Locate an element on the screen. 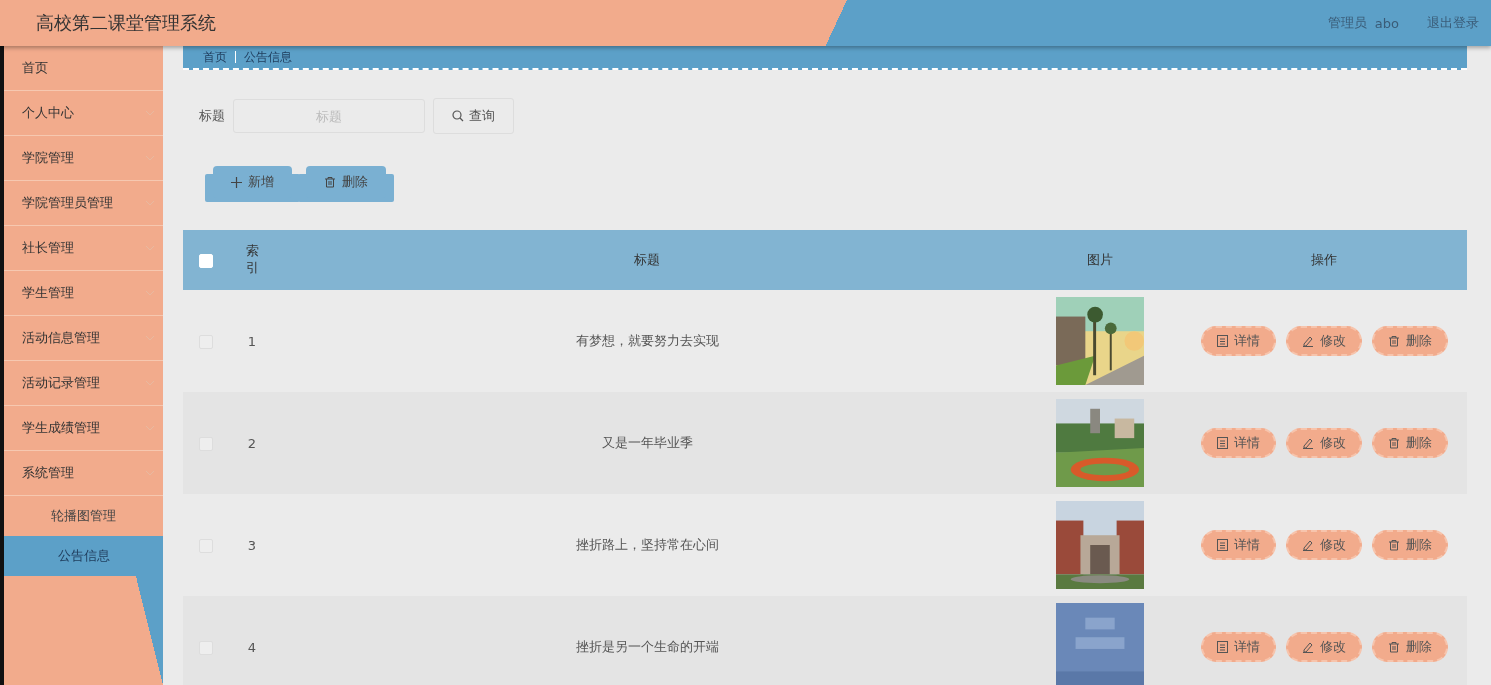 Image resolution: width=1491 pixels, height=685 pixels. sidebar-item: 活动信息管理 is located at coordinates (83, 338).